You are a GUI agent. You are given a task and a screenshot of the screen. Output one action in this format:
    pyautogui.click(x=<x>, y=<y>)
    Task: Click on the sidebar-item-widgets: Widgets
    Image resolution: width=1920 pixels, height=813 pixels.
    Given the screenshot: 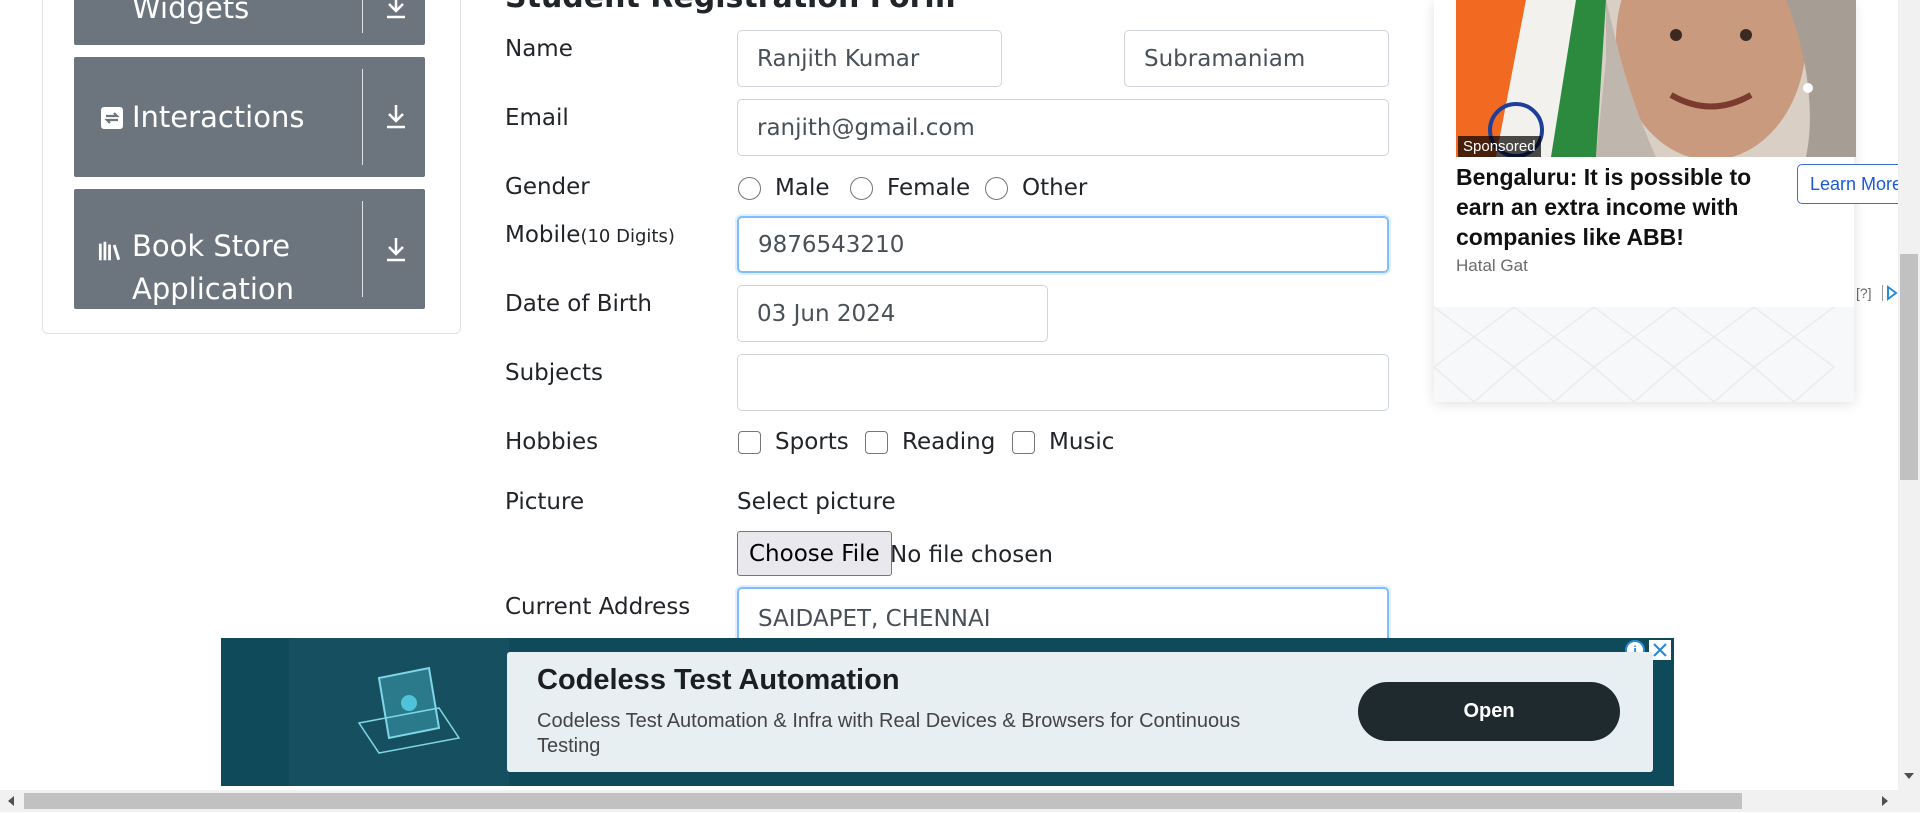 What is the action you would take?
    pyautogui.click(x=249, y=22)
    